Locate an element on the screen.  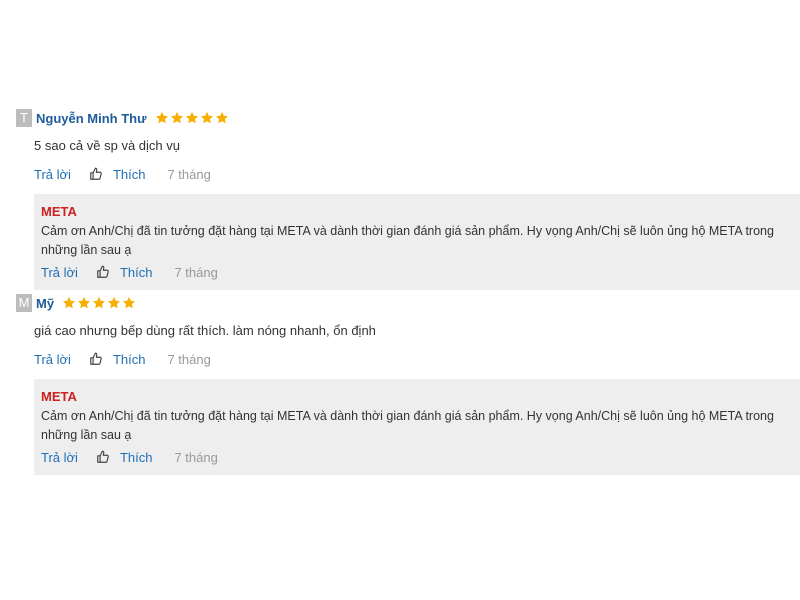
author-name: Nguyễn Minh Thư is located at coordinates (91, 118).